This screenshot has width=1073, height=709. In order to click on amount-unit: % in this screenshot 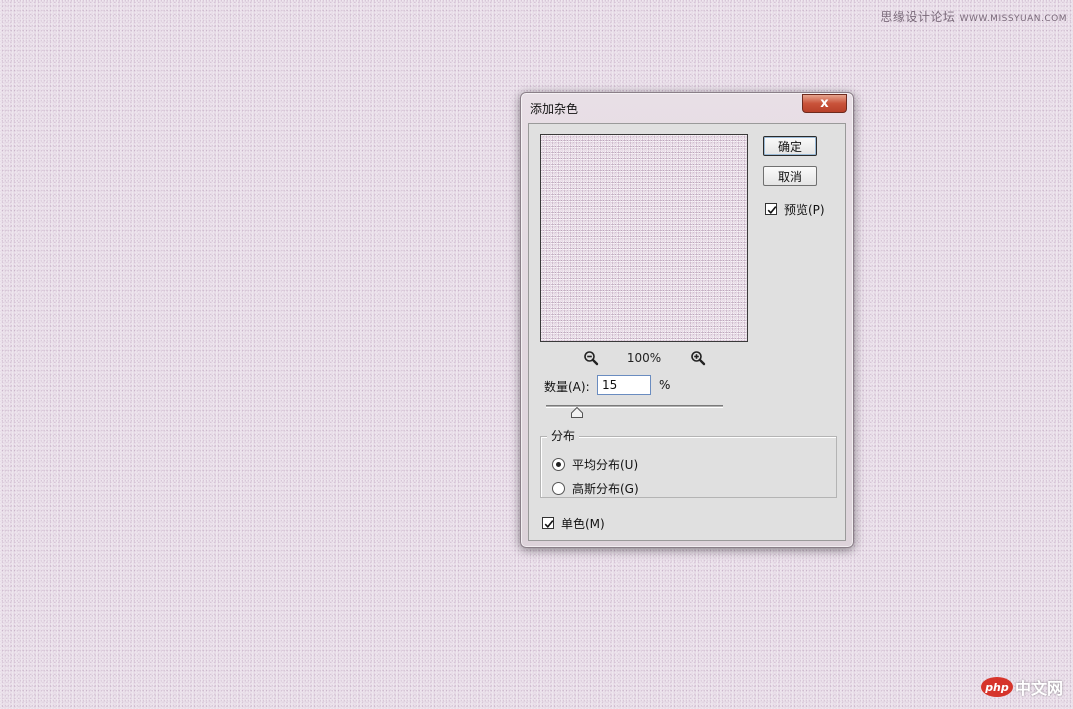, I will do `click(665, 385)`.